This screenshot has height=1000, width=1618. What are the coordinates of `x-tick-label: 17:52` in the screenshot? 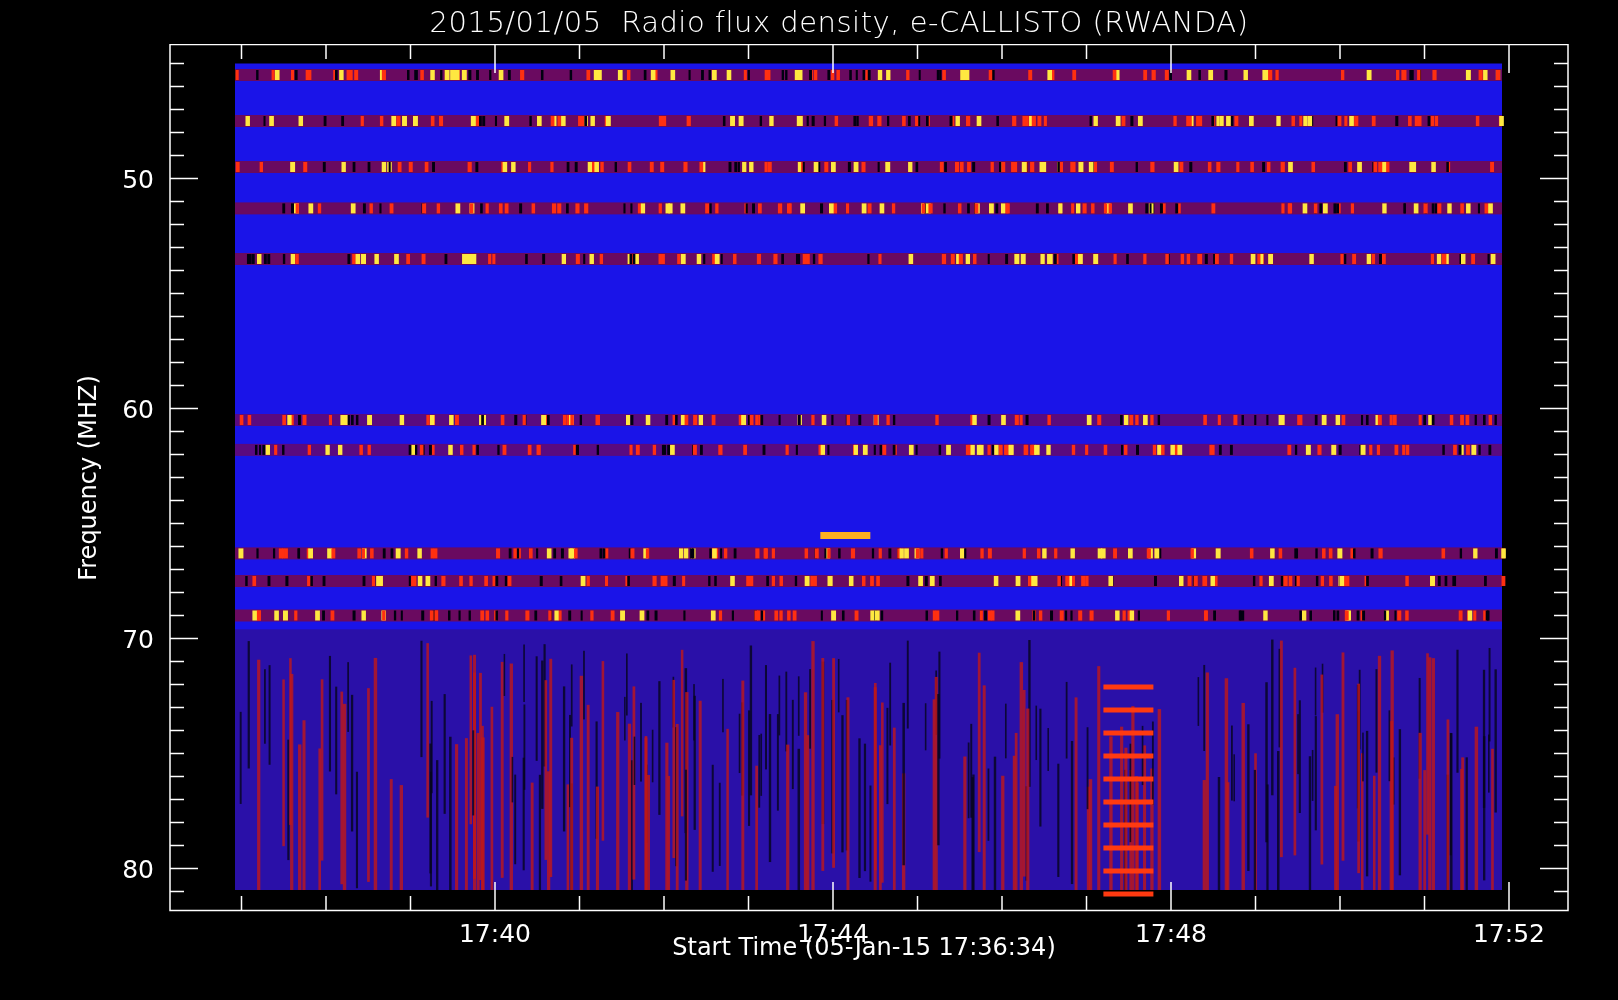 It's located at (1509, 932).